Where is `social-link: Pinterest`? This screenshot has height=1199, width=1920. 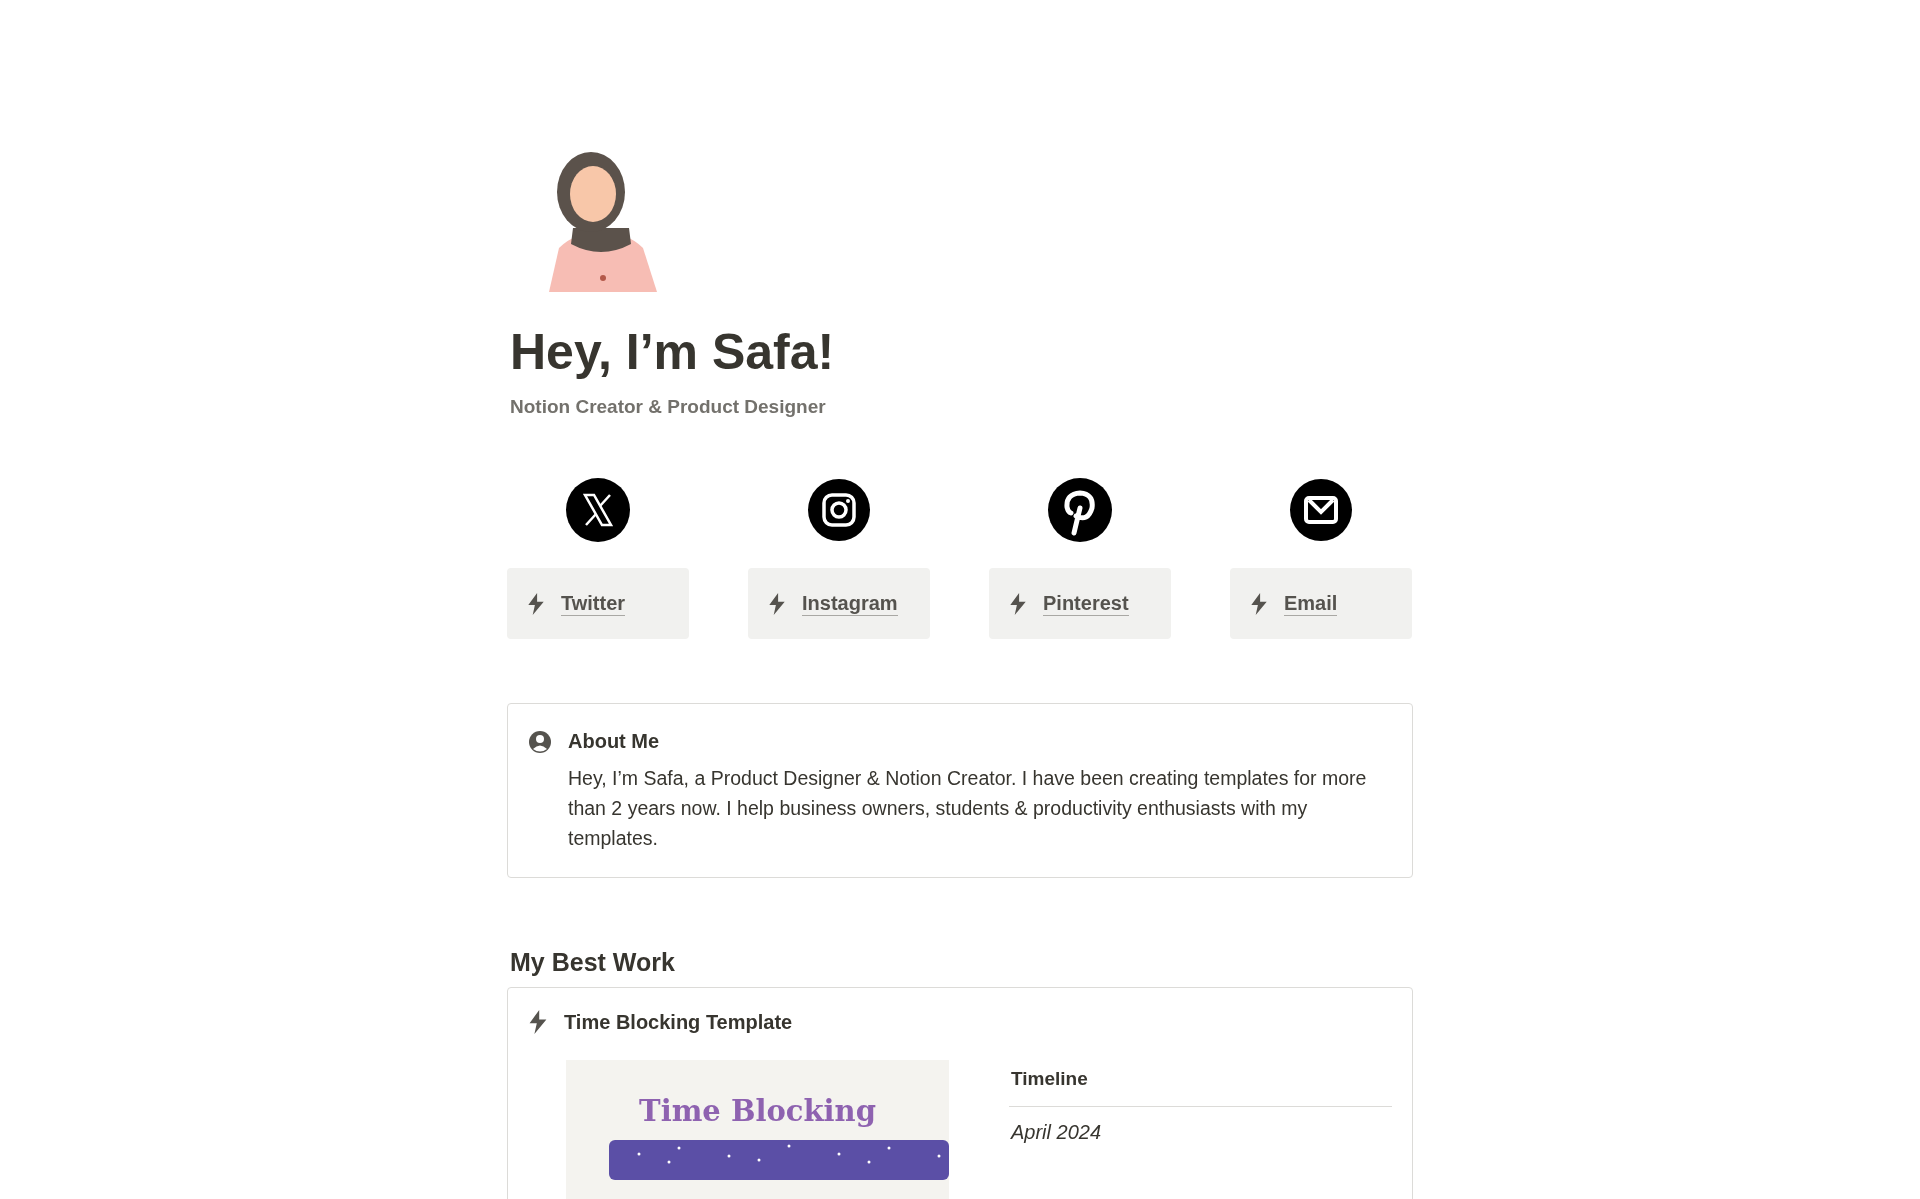 social-link: Pinterest is located at coordinates (1080, 603).